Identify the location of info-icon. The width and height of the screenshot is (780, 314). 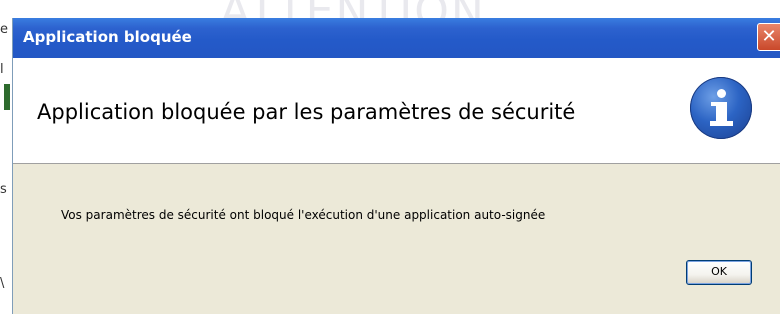
(721, 108).